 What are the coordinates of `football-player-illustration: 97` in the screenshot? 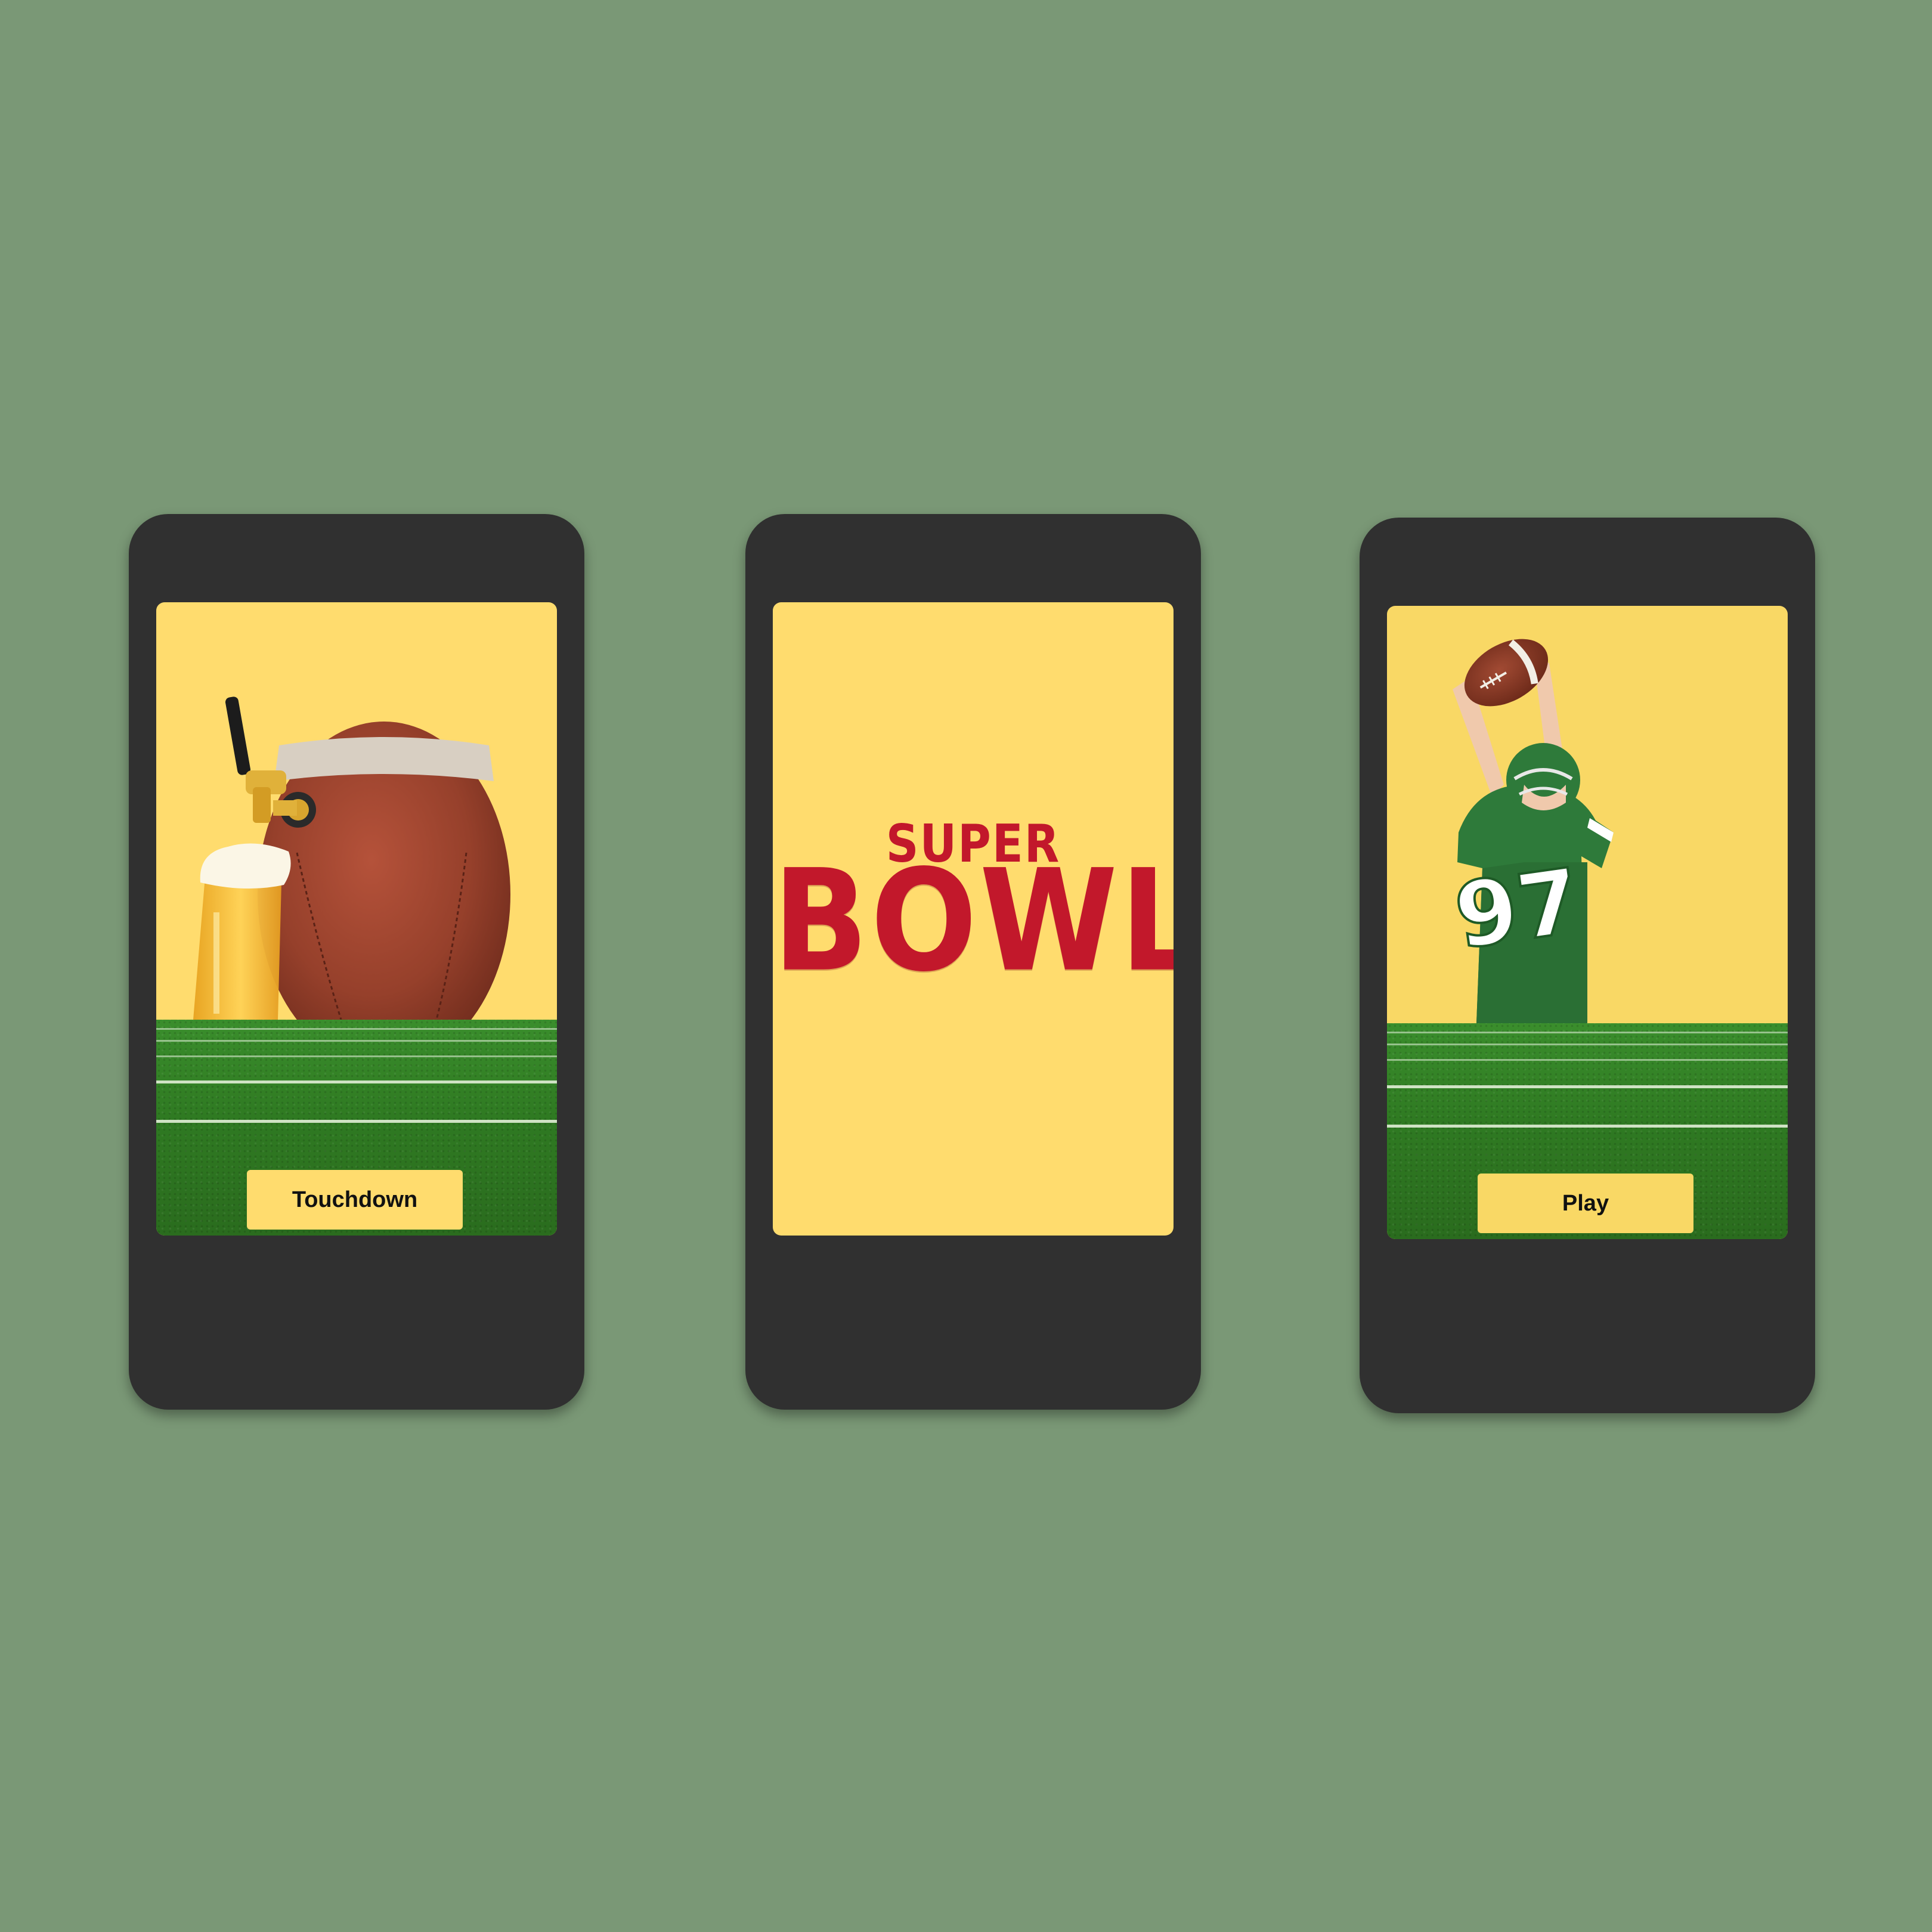 It's located at (1531, 831).